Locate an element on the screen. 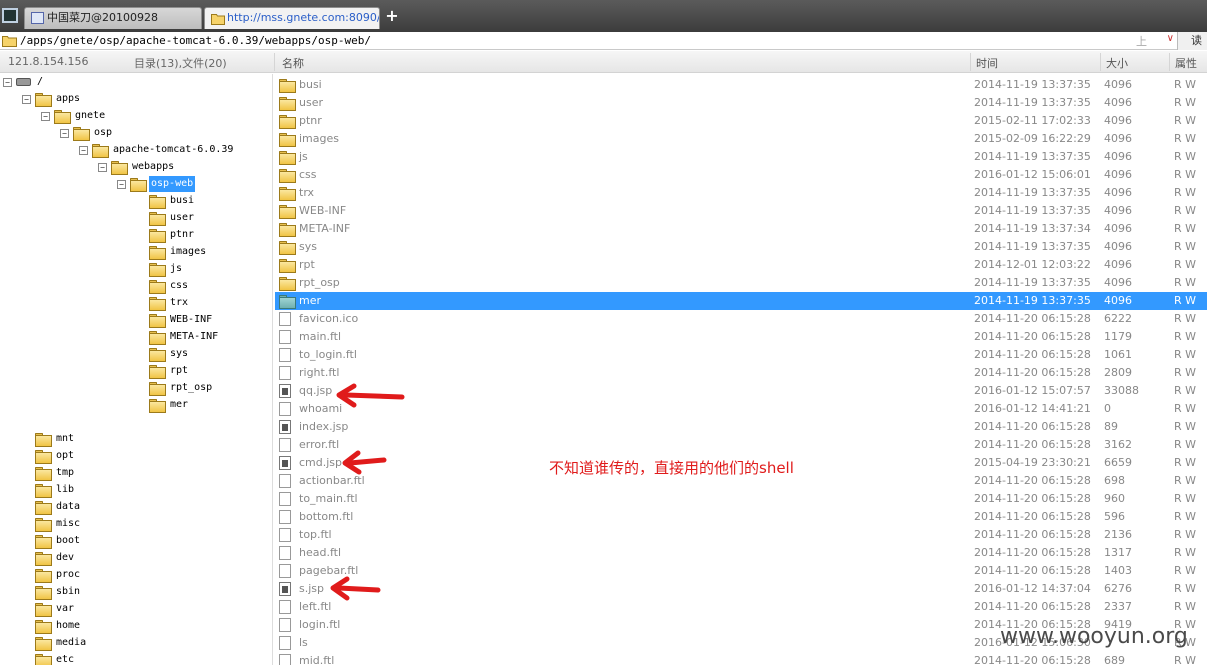  watermark: www.wooyun.org is located at coordinates (1094, 636).